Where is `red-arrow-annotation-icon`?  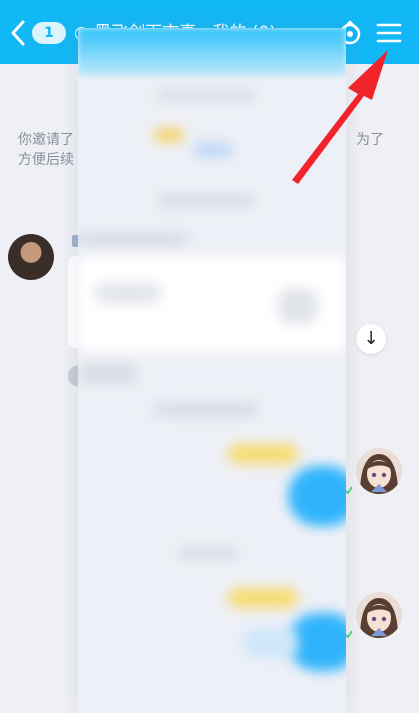
red-arrow-annotation-icon is located at coordinates (340, 117).